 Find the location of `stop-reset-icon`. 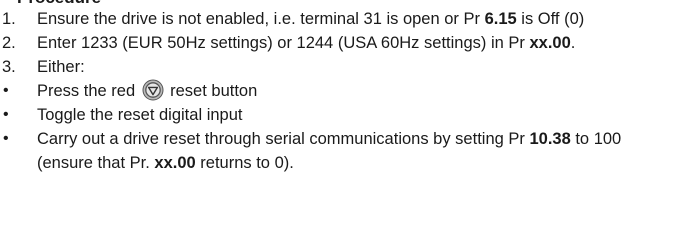

stop-reset-icon is located at coordinates (153, 90).